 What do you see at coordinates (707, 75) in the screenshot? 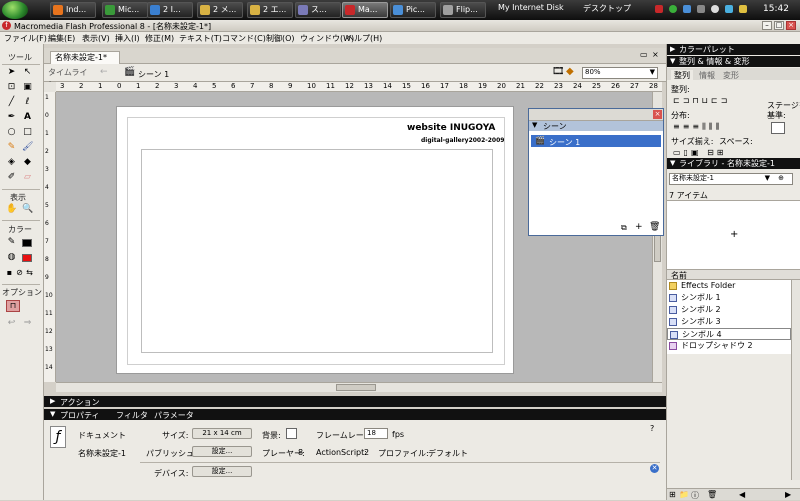
I see `tab-info: 情報` at bounding box center [707, 75].